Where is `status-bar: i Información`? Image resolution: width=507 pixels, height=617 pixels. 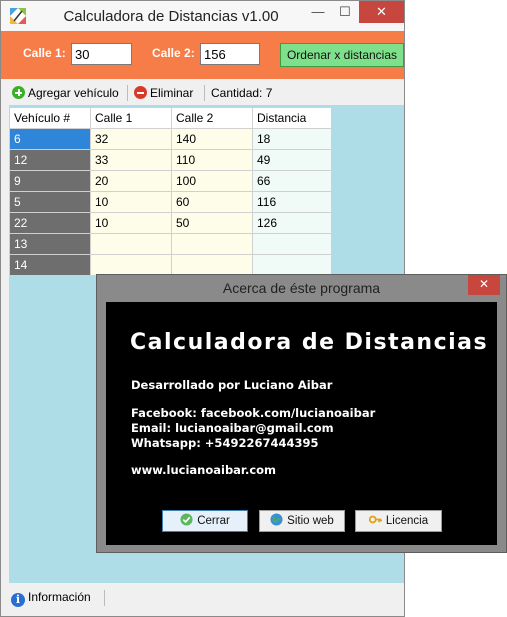
status-bar: i Información is located at coordinates (202, 601).